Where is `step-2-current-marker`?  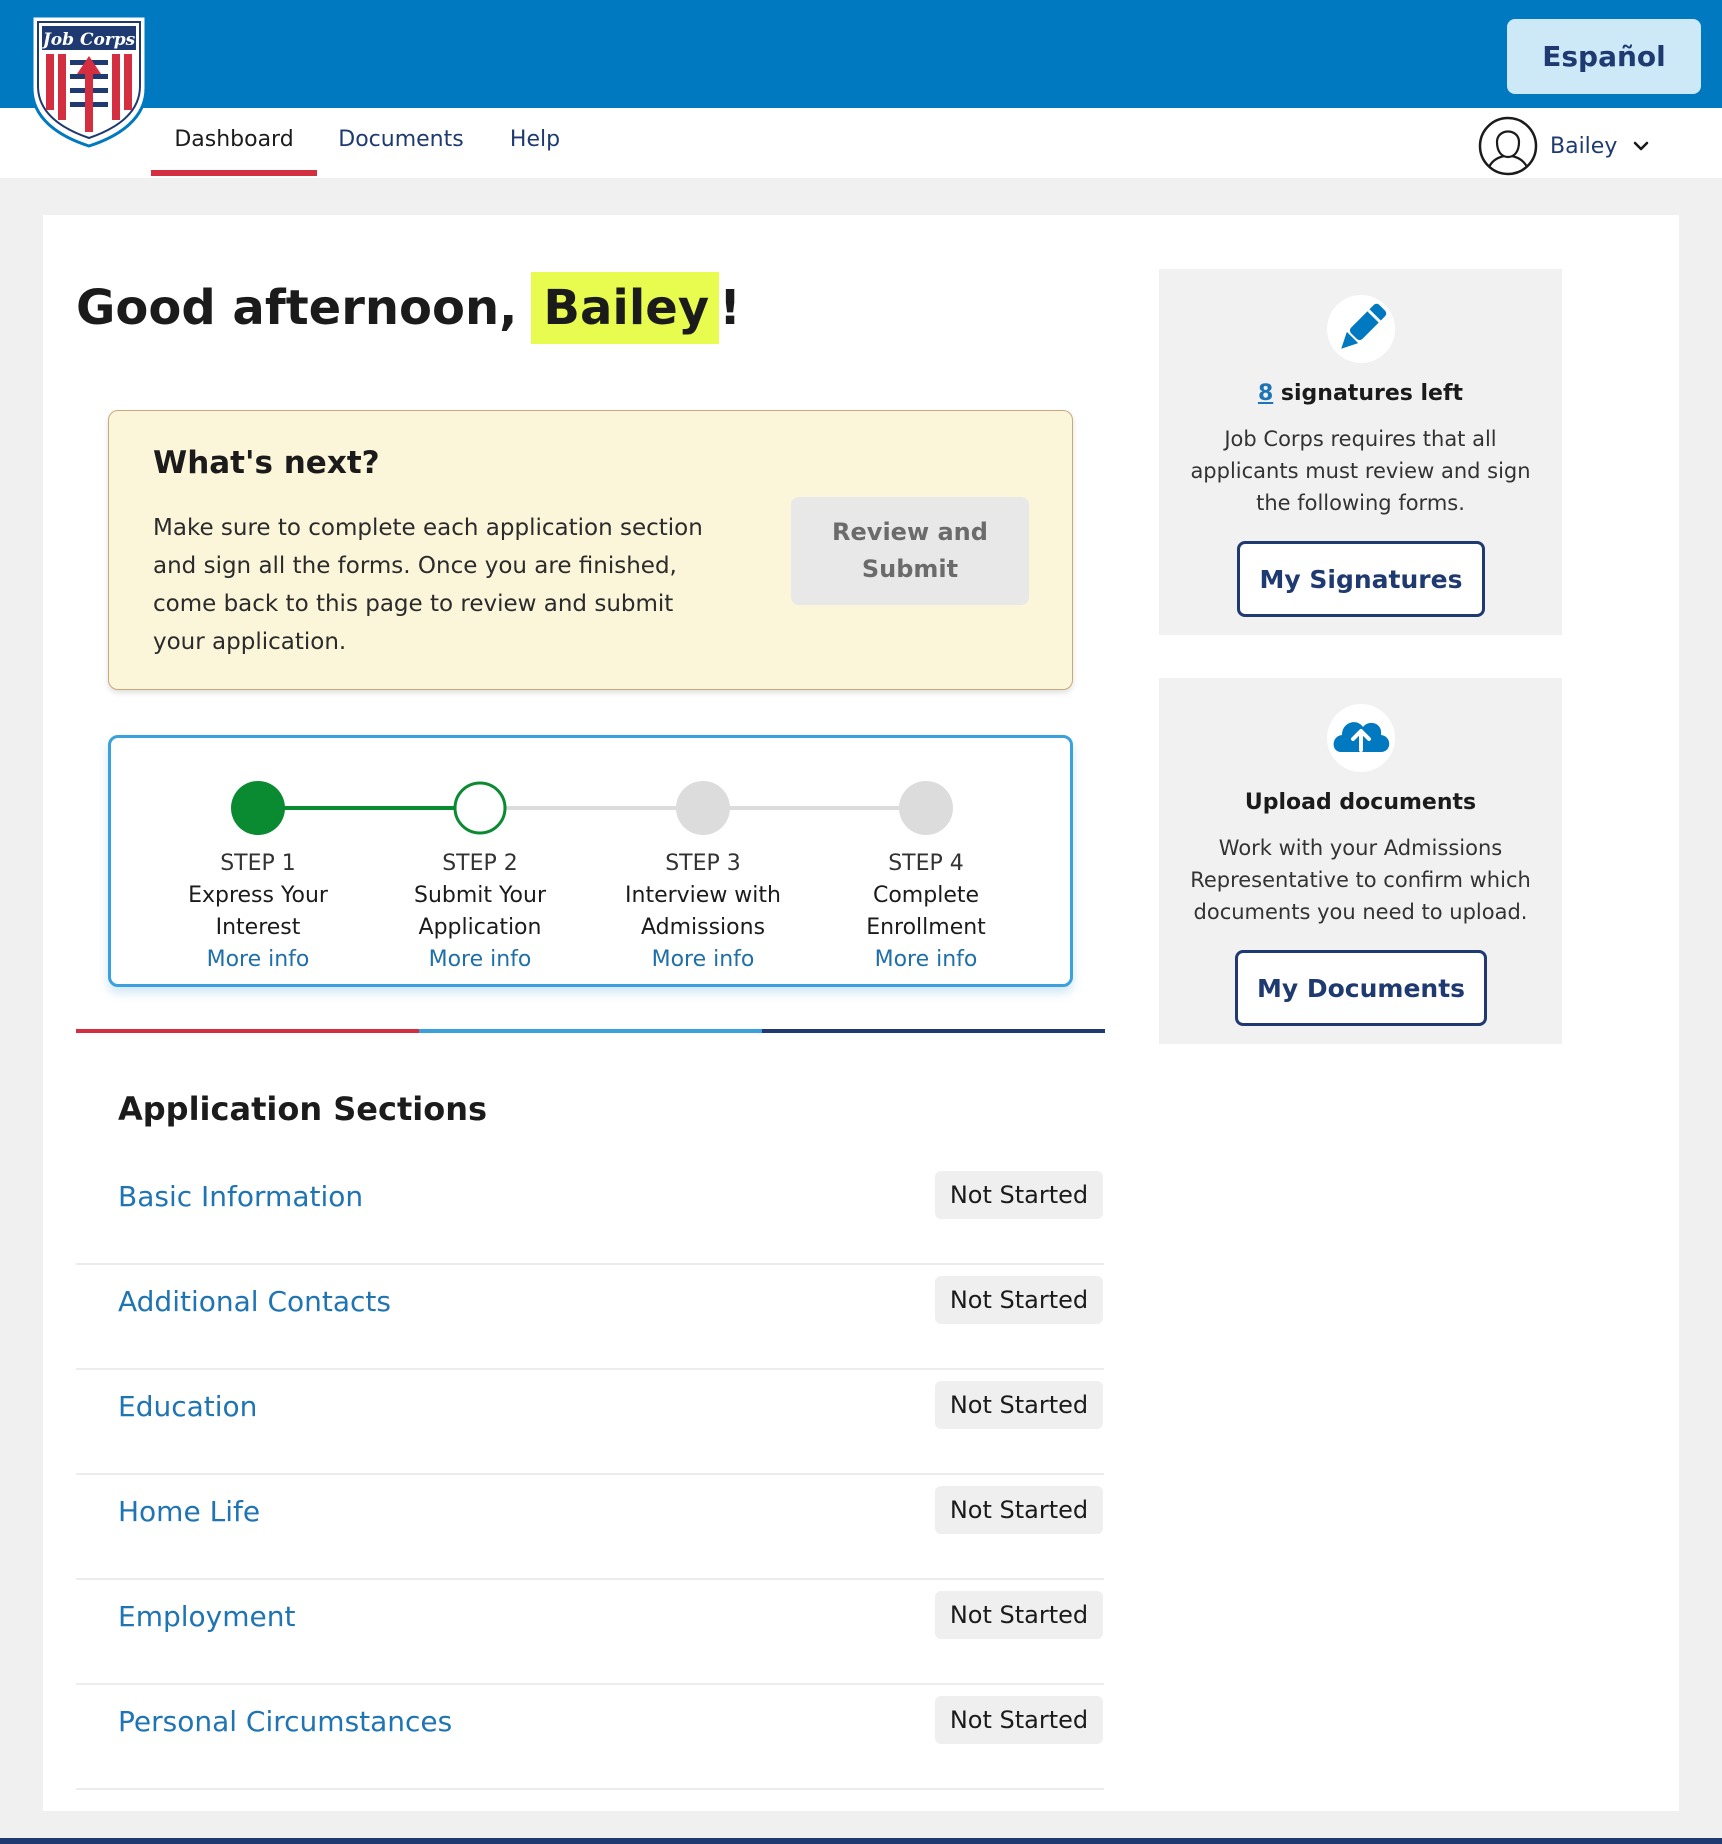 step-2-current-marker is located at coordinates (480, 808).